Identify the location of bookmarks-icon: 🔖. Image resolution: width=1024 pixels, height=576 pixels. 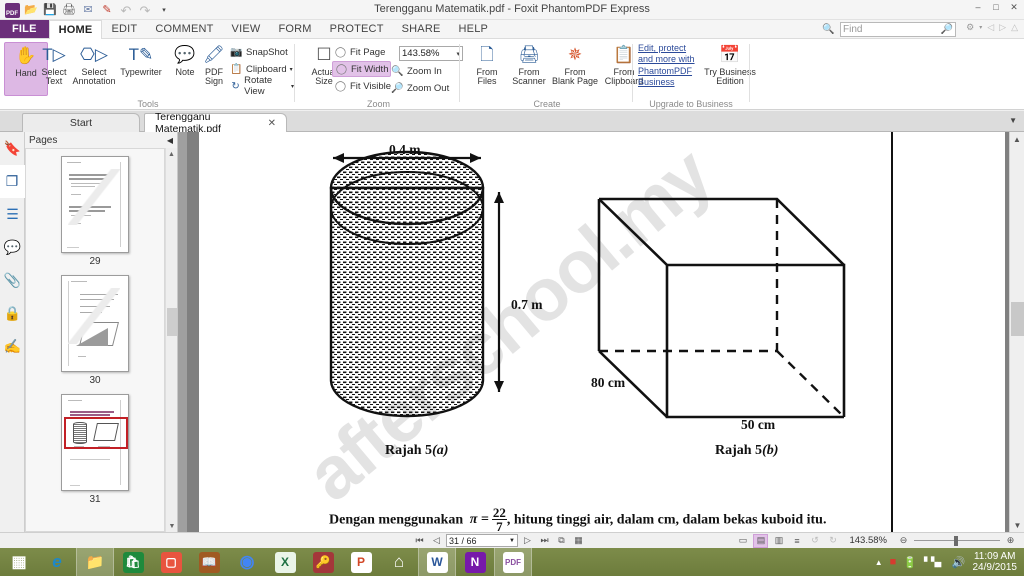
(12, 148).